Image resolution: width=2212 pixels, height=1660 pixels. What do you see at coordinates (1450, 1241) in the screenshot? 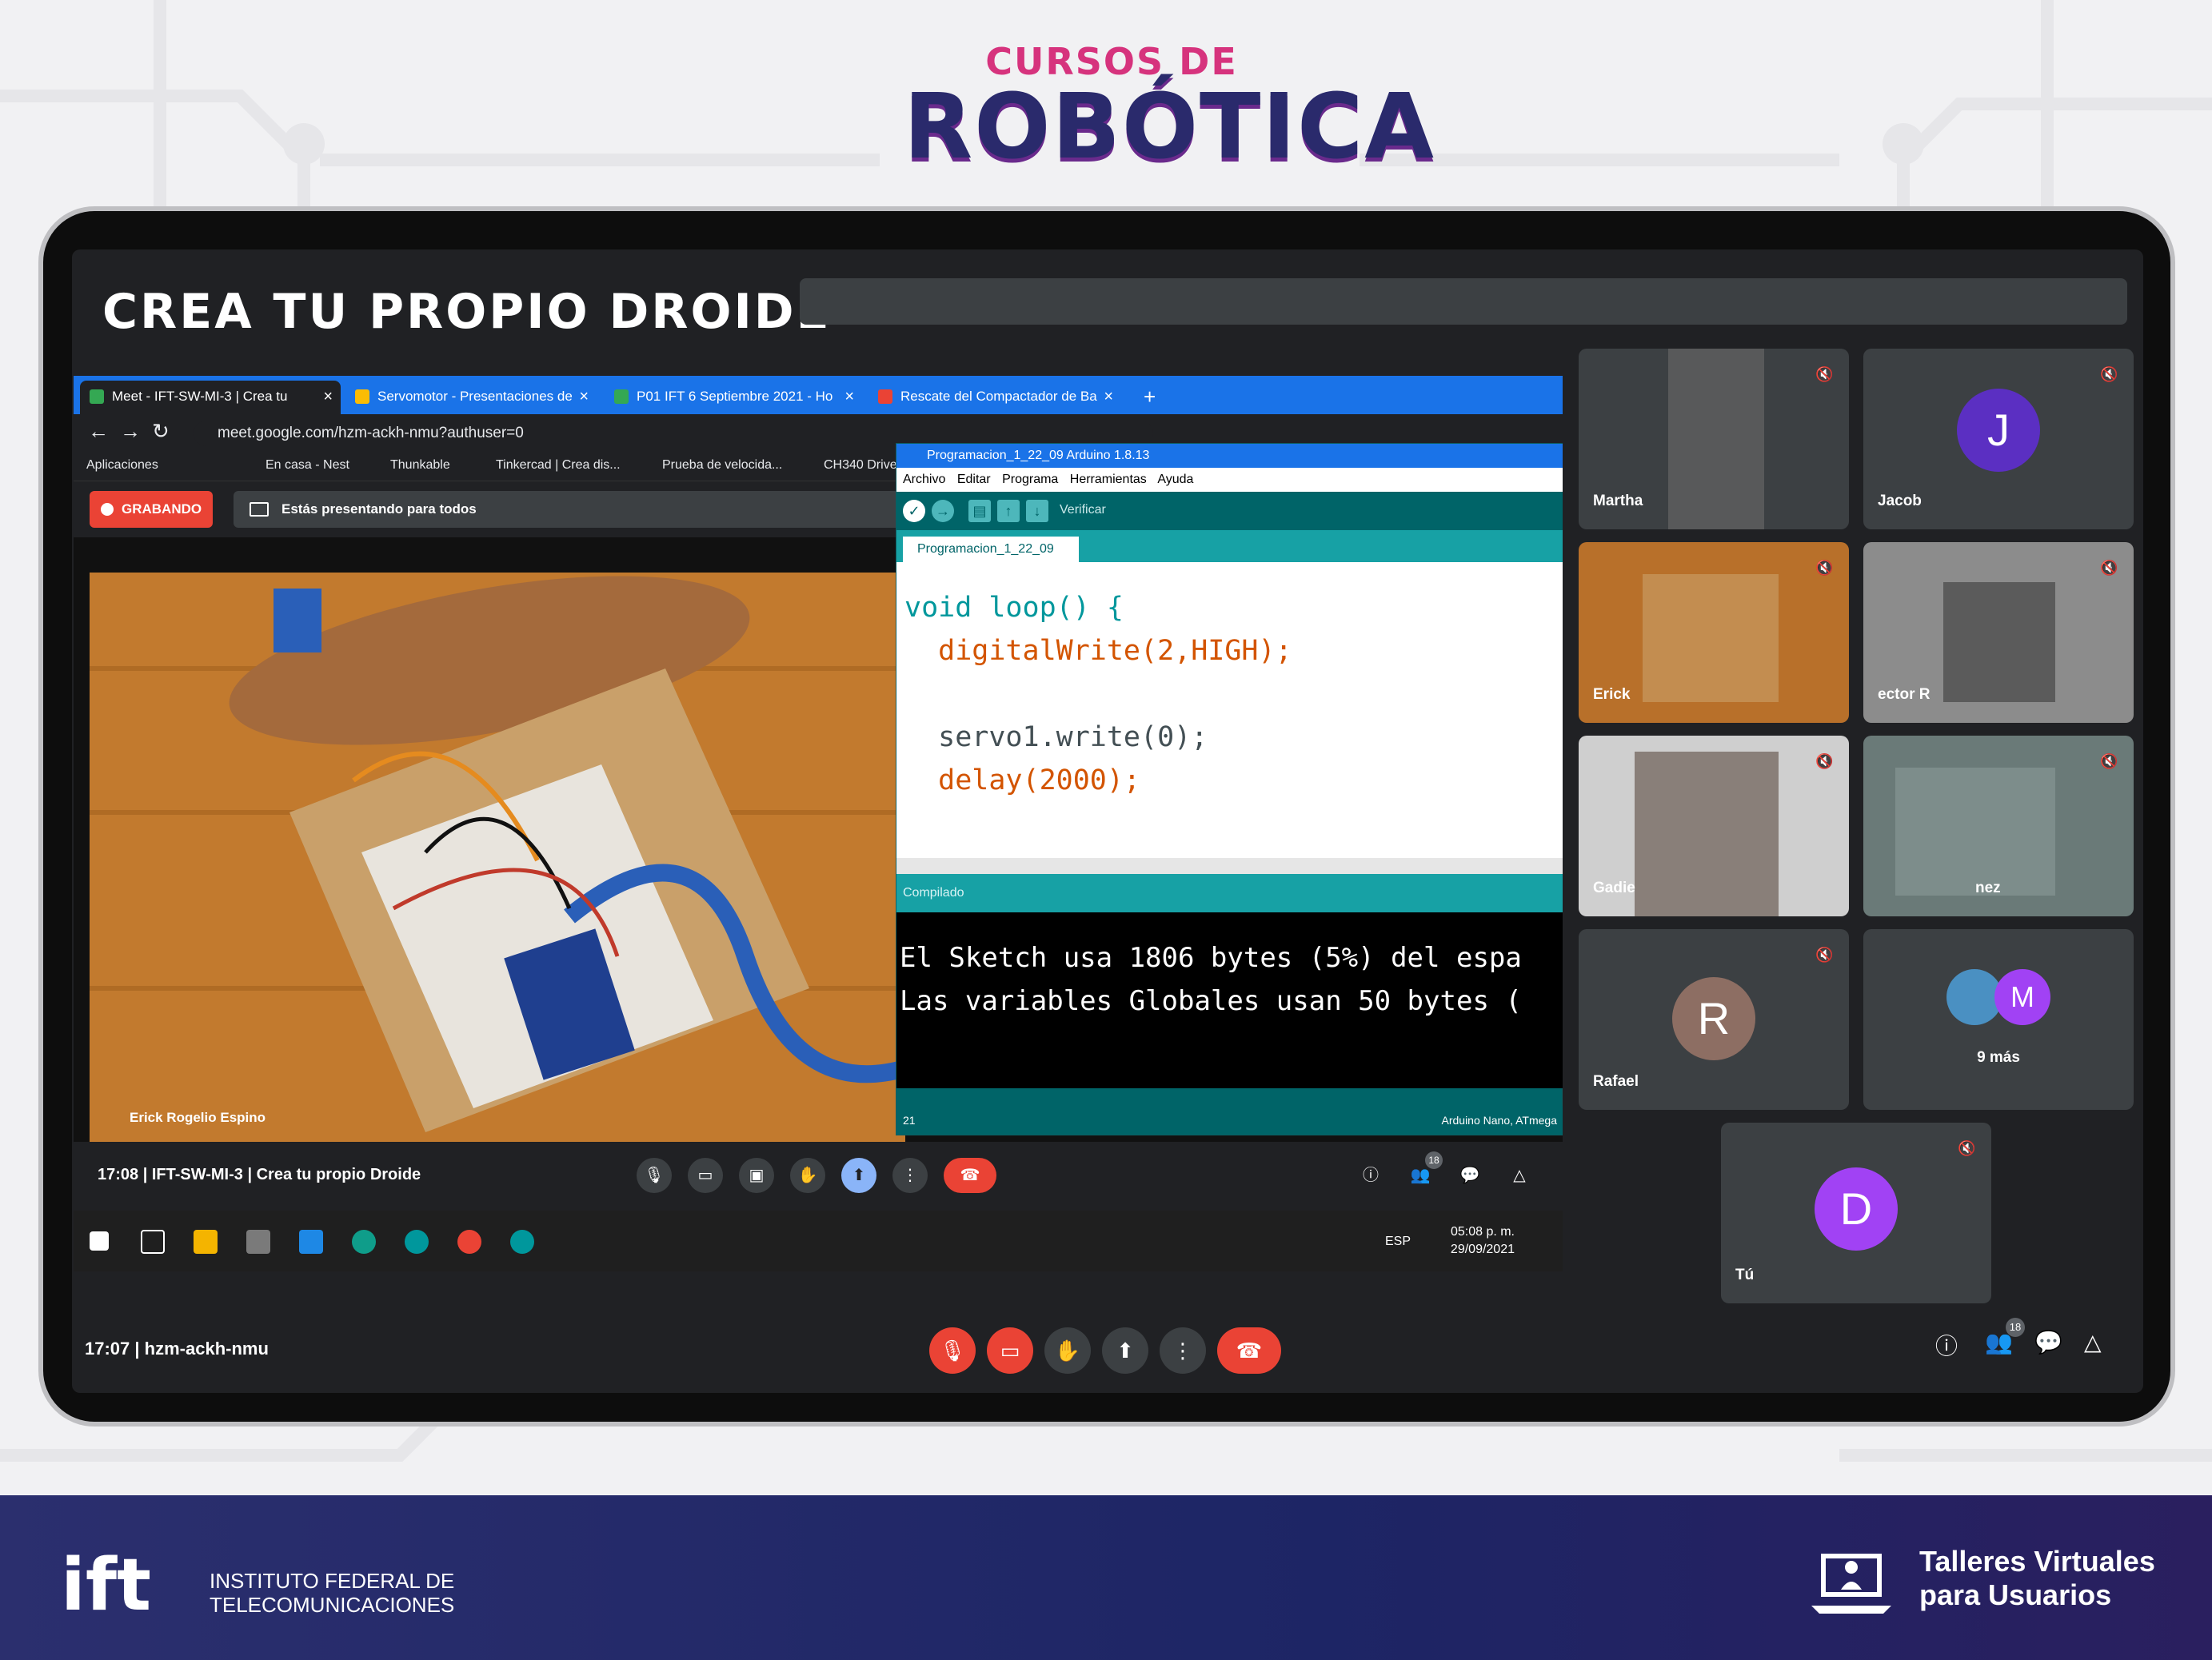
I see `system-tray: ESP 05:08 p. m. 29/09/2021` at bounding box center [1450, 1241].